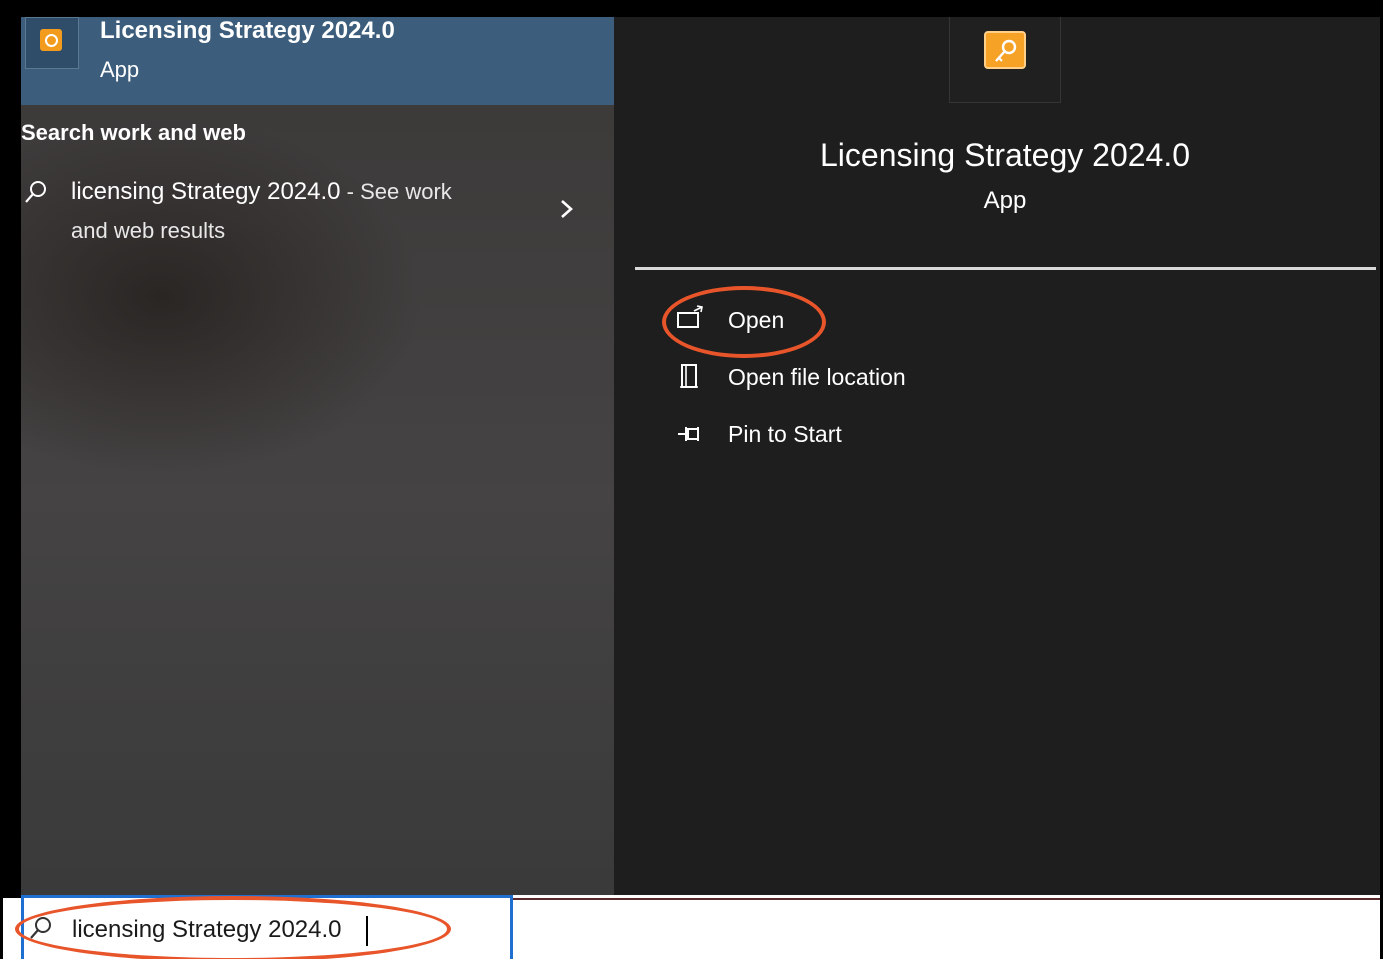  I want to click on web-result-query: licensing Strategy 2024.0, so click(206, 191).